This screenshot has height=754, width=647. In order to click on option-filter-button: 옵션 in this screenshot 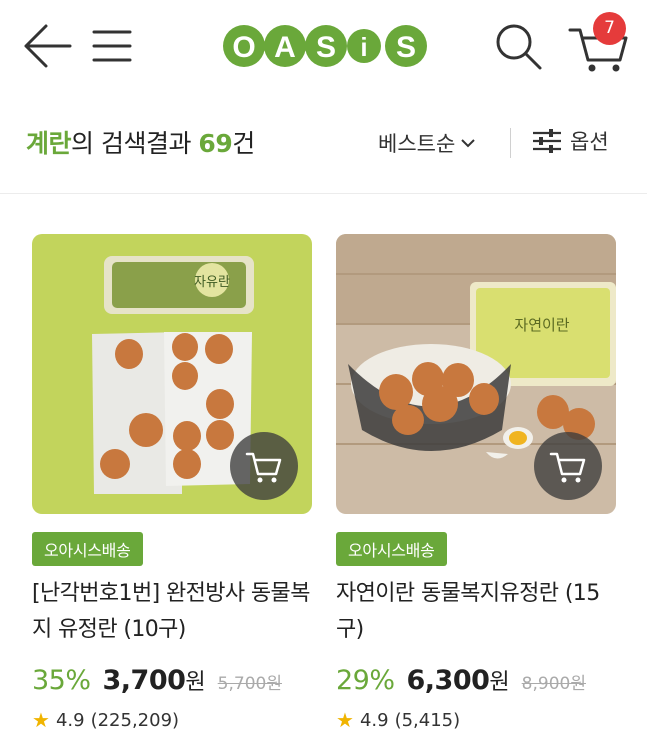, I will do `click(570, 141)`.